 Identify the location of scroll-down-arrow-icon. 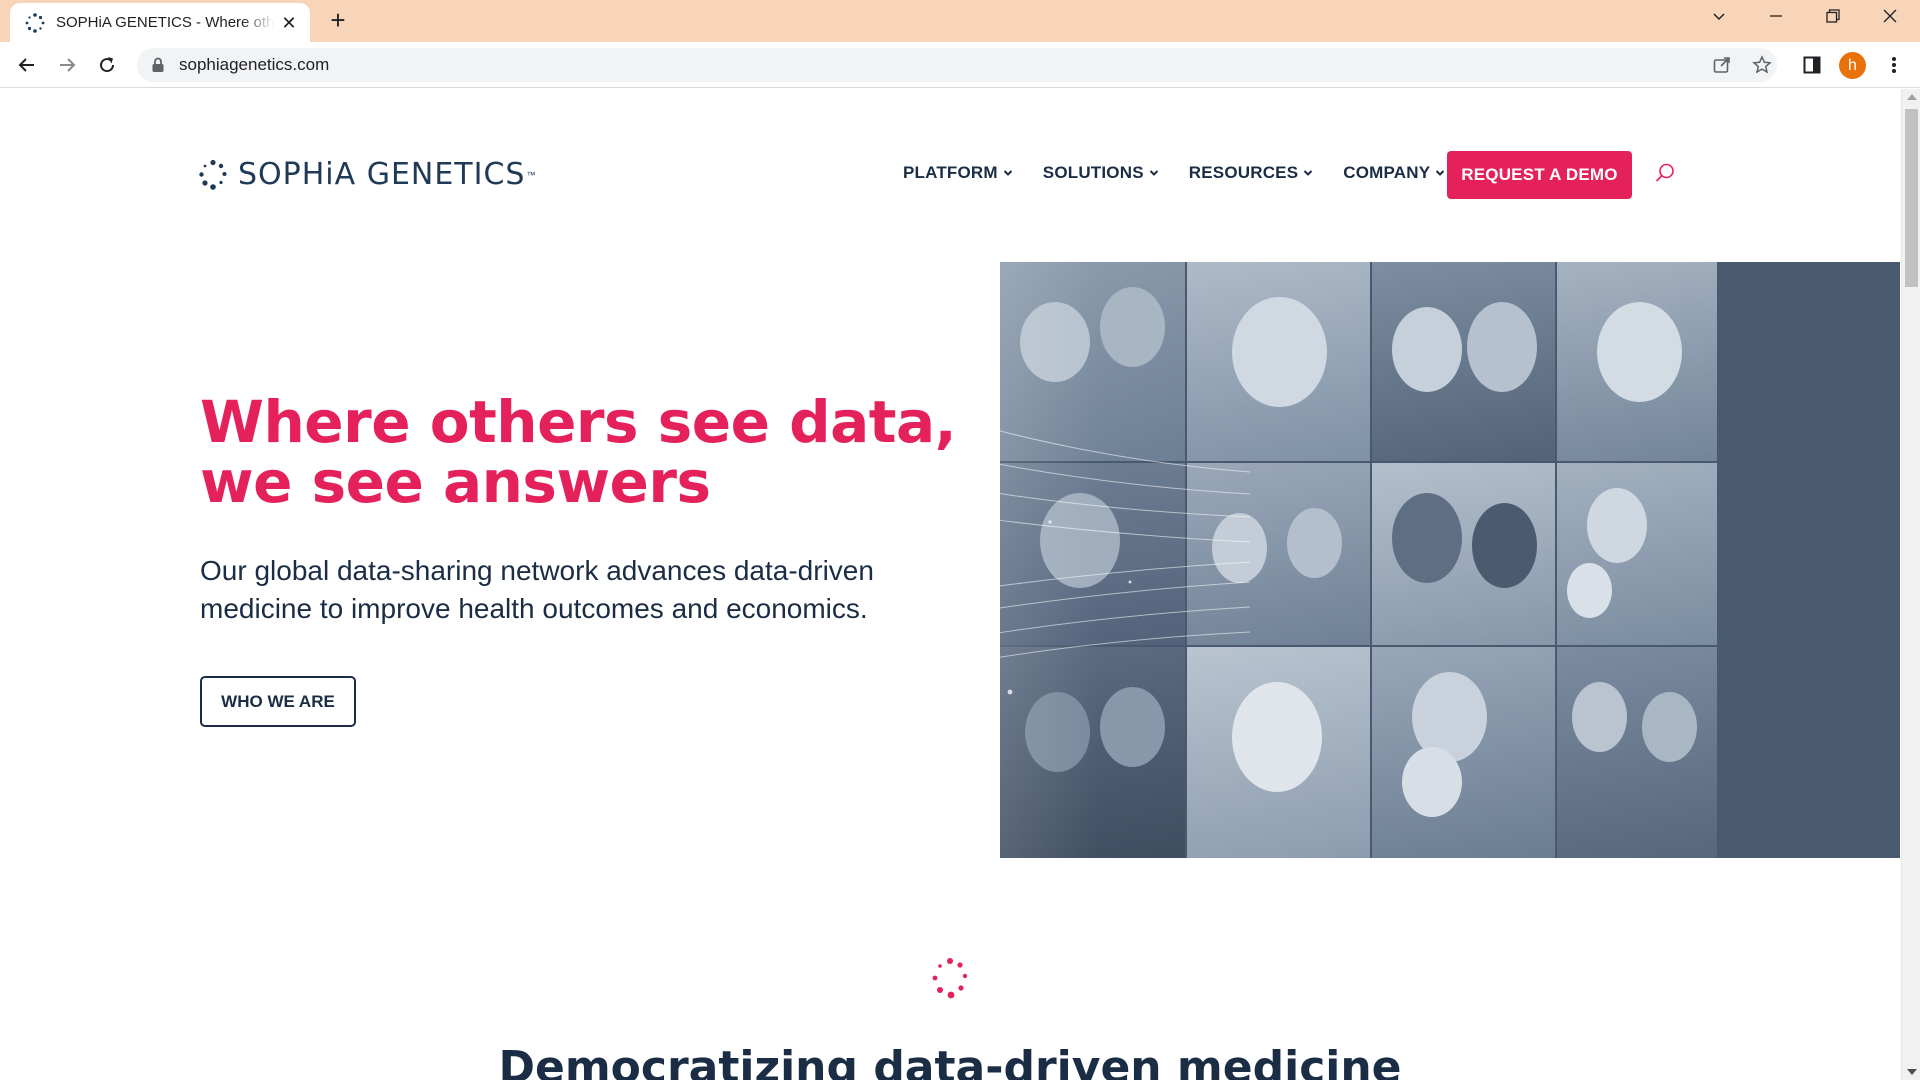
(1912, 1072).